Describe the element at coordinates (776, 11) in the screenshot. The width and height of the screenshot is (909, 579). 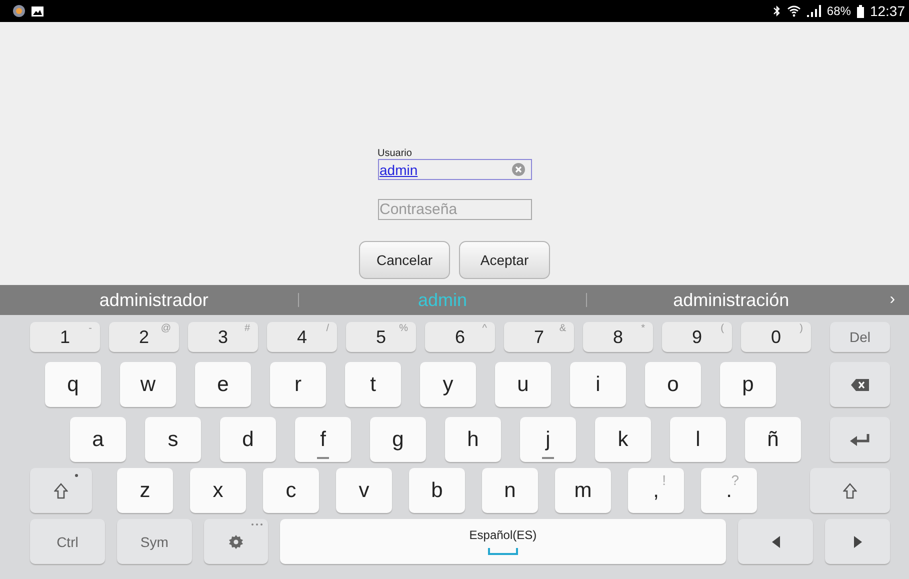
I see `bluetooth-icon` at that location.